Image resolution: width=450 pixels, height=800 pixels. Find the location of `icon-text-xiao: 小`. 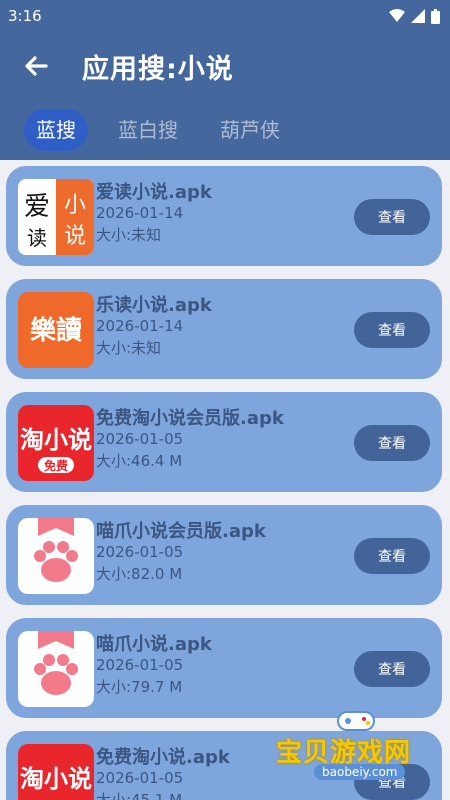

icon-text-xiao: 小 is located at coordinates (75, 205).